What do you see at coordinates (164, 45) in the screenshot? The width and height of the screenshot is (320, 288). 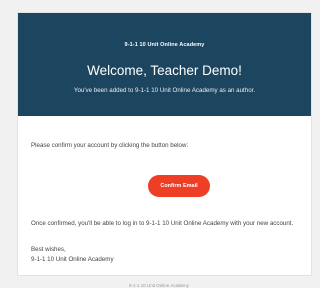 I see `academy-name: 9-1-1 10 Unit Online Academy` at bounding box center [164, 45].